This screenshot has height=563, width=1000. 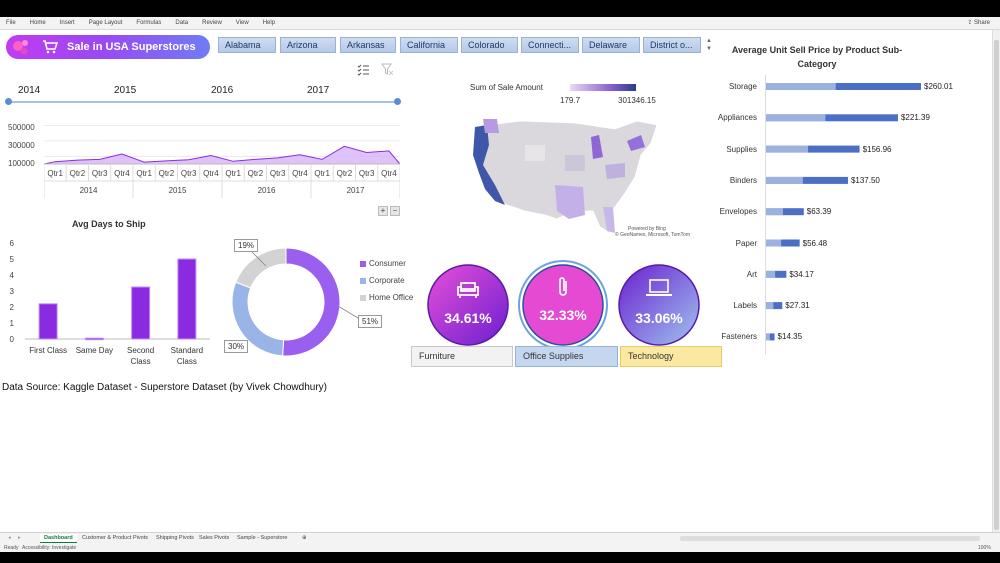 I want to click on state-slicer-item: California, so click(x=429, y=45).